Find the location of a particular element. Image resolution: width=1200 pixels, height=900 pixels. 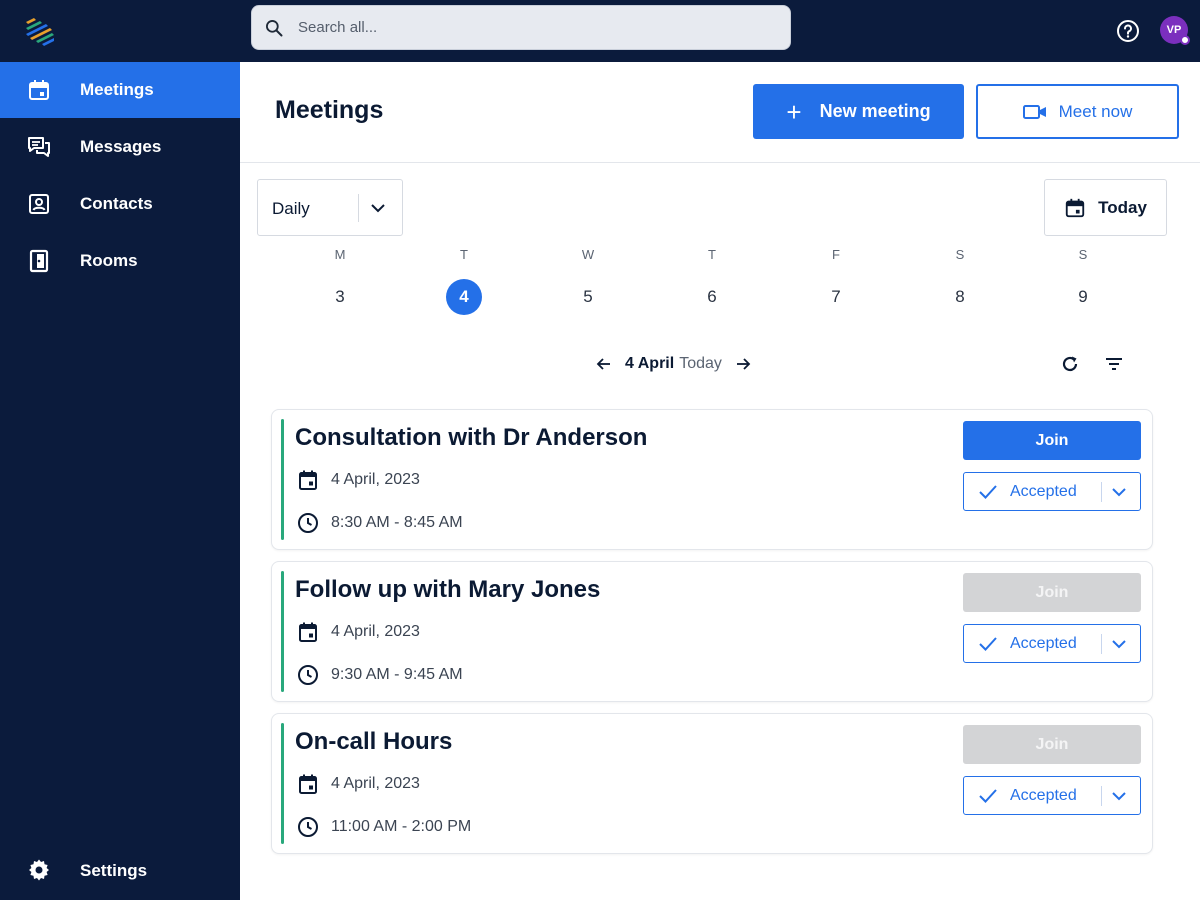

day-date: 4 is located at coordinates (464, 297).